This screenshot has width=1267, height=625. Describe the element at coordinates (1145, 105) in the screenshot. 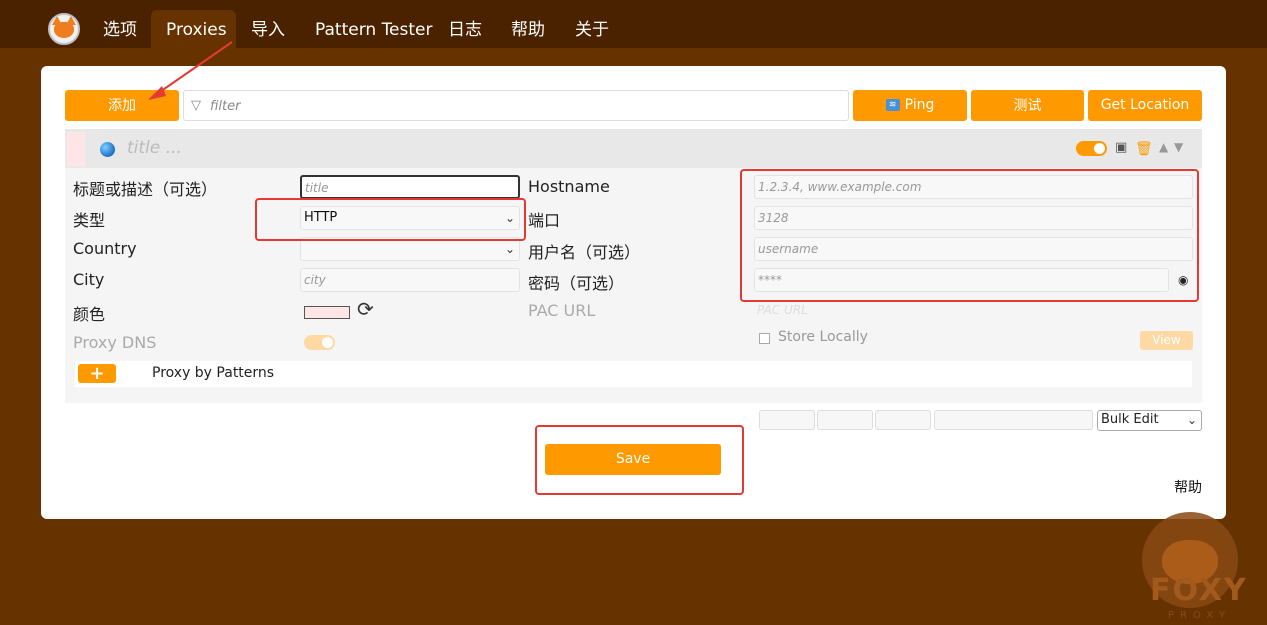

I see `get-location-button: Get Location` at that location.